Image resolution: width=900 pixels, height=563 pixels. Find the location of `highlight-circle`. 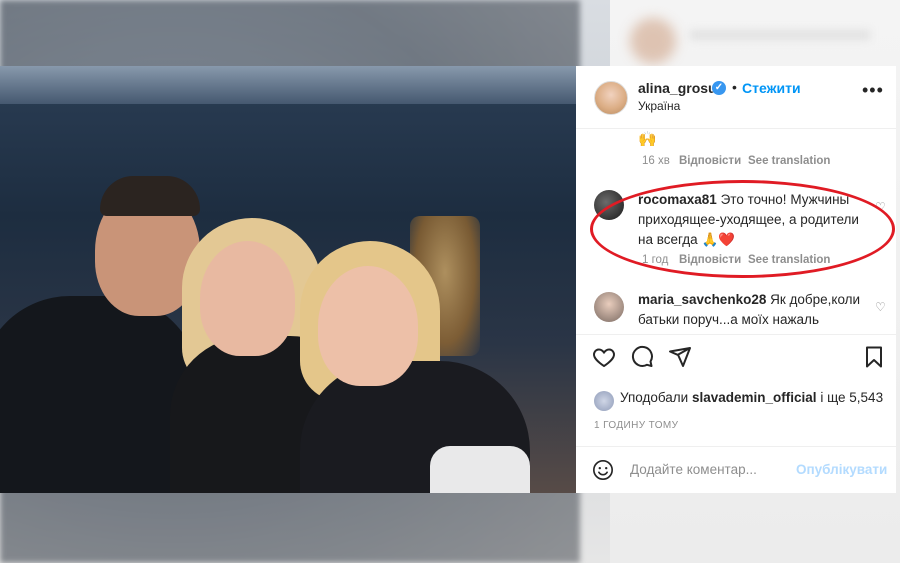

highlight-circle is located at coordinates (742, 229).